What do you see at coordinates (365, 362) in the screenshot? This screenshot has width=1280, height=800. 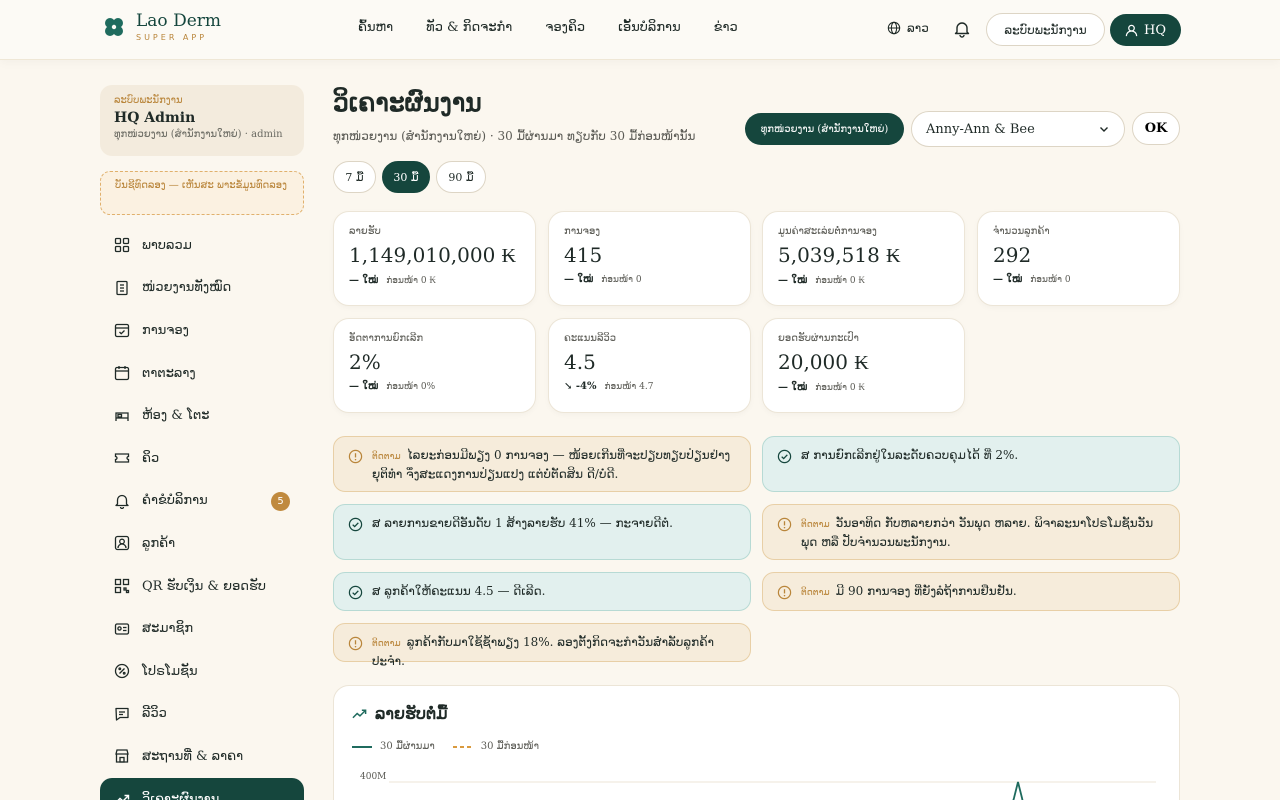 I see `kpi-value: 2%` at bounding box center [365, 362].